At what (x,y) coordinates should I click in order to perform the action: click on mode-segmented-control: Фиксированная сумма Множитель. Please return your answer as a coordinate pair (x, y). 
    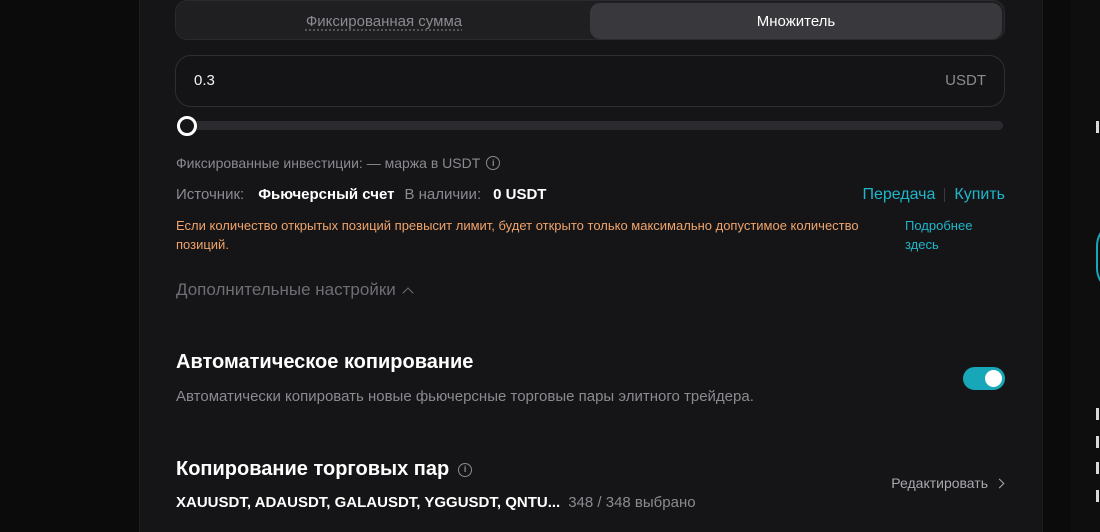
    Looking at the image, I should click on (590, 20).